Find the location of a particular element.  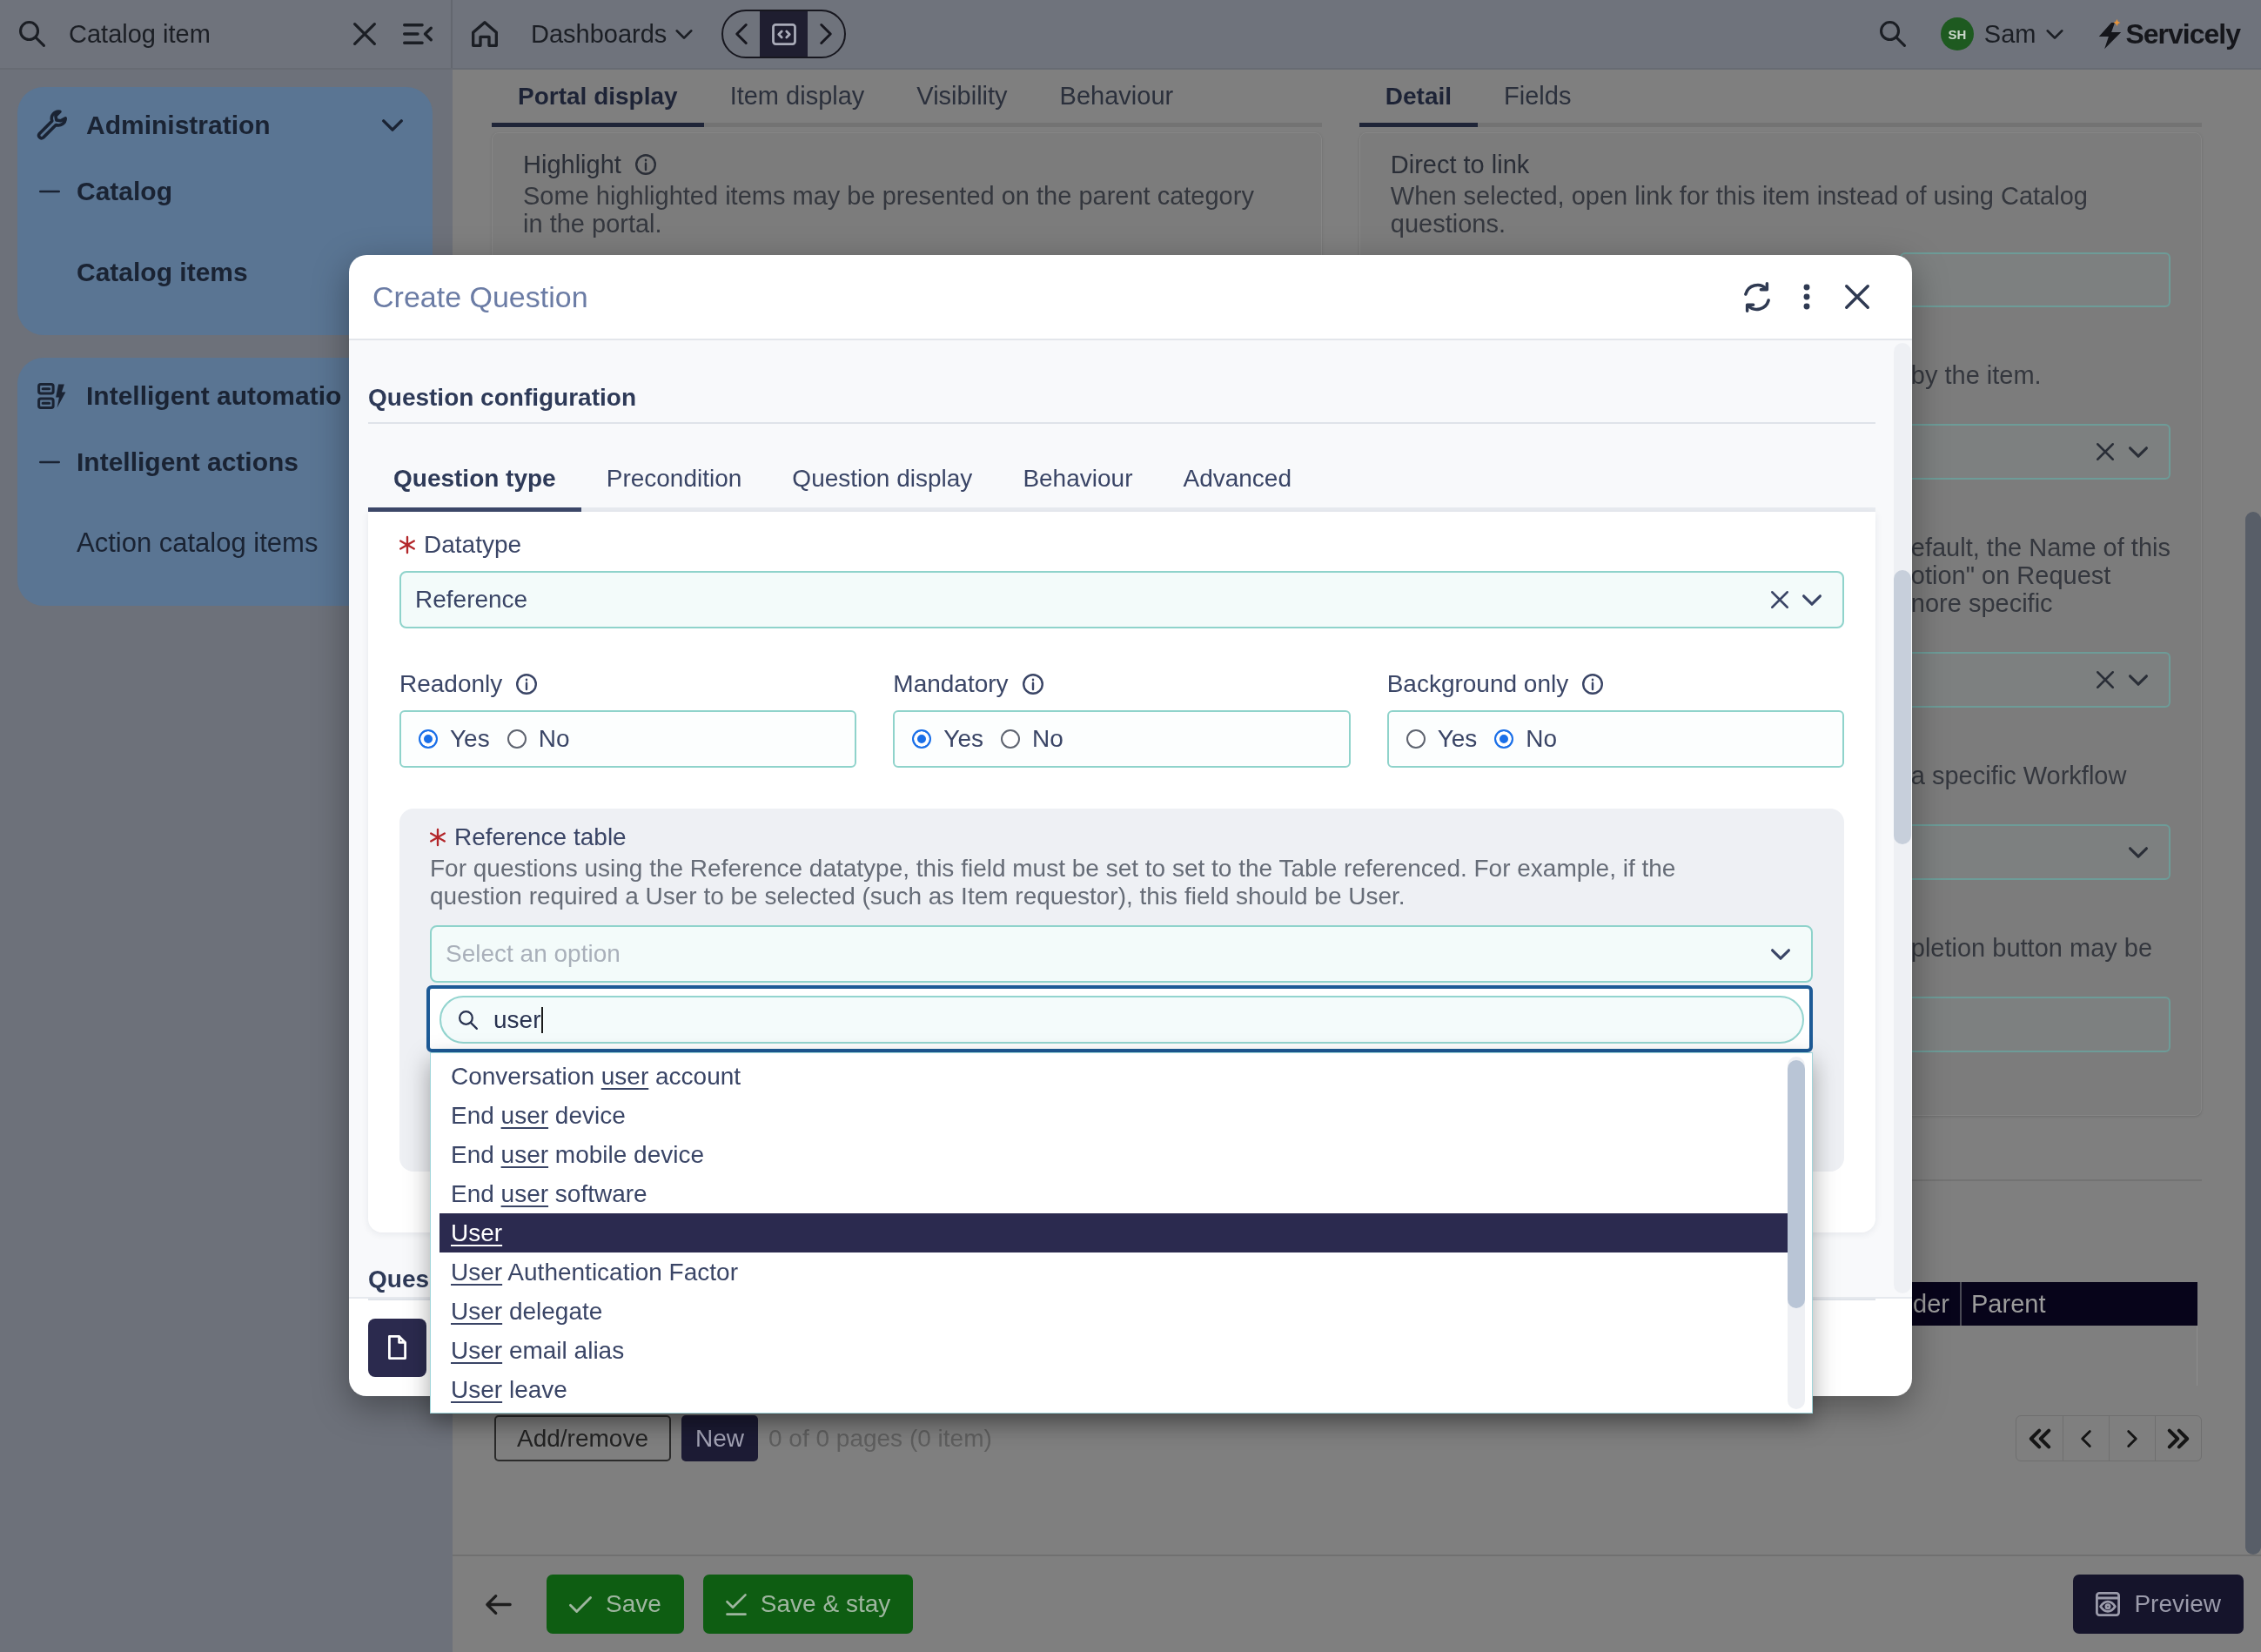

field-label: Reference table is located at coordinates (540, 837).